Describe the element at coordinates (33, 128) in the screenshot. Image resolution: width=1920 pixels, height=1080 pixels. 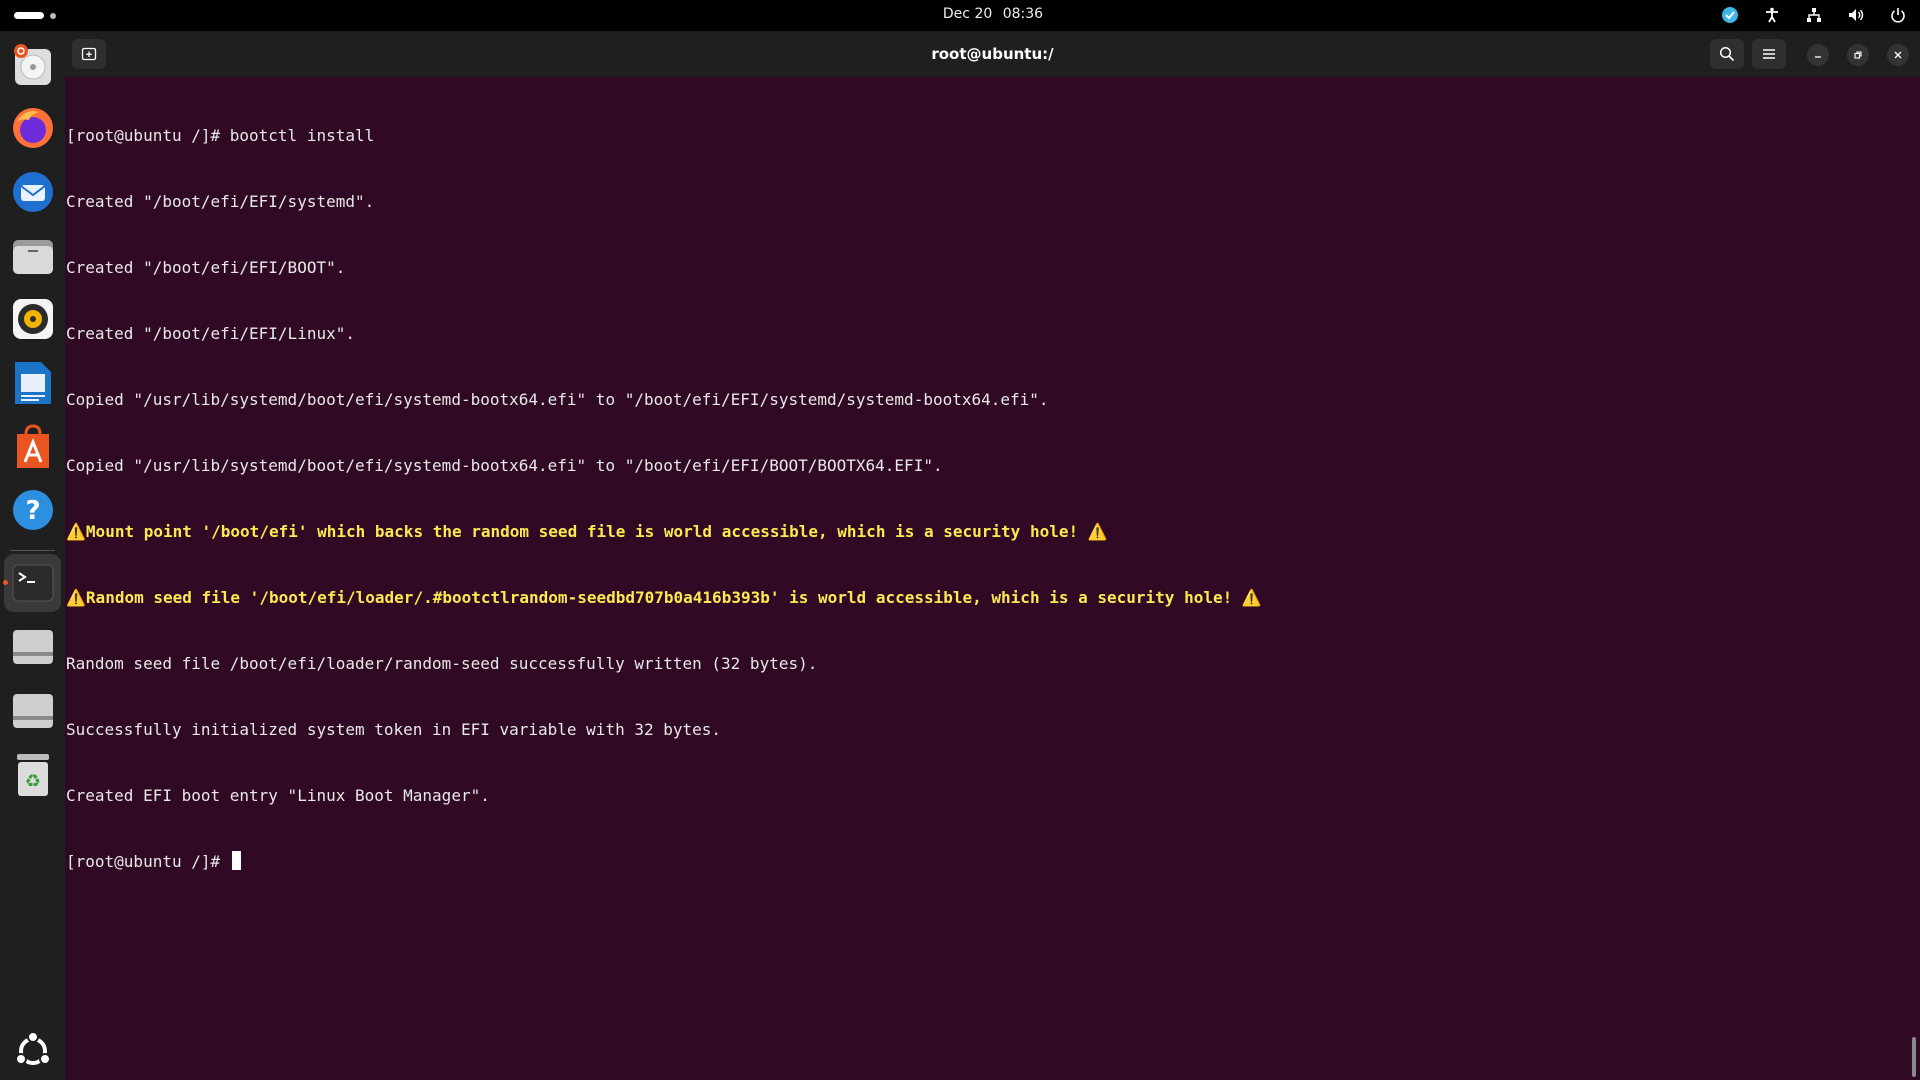
I see `firefox-icon` at that location.